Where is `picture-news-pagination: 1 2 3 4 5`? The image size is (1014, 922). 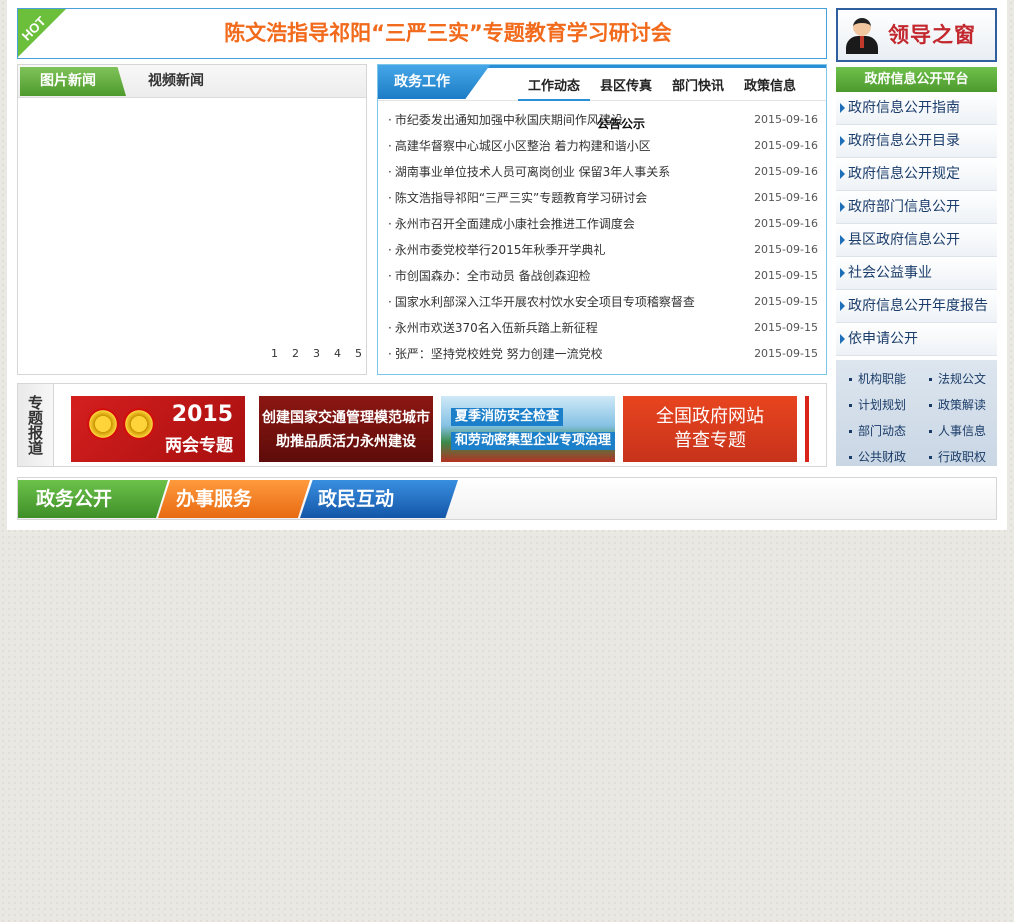 picture-news-pagination: 1 2 3 4 5 is located at coordinates (316, 353).